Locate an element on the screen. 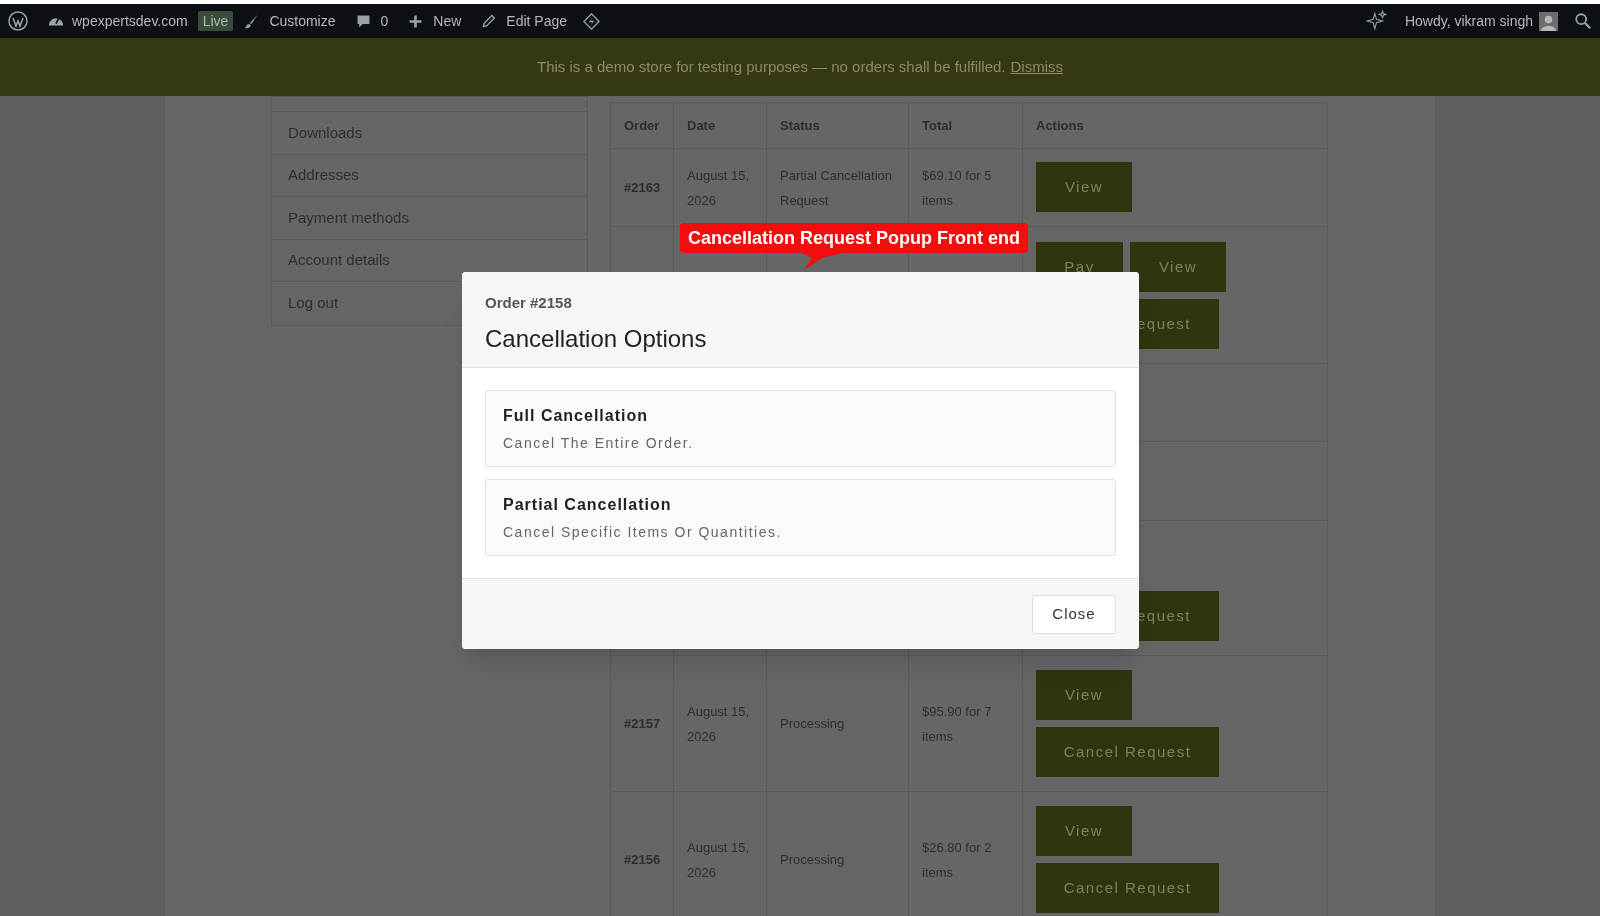 The height and width of the screenshot is (916, 1600). table-cell-text: Partial Cancellation Request is located at coordinates (836, 188).